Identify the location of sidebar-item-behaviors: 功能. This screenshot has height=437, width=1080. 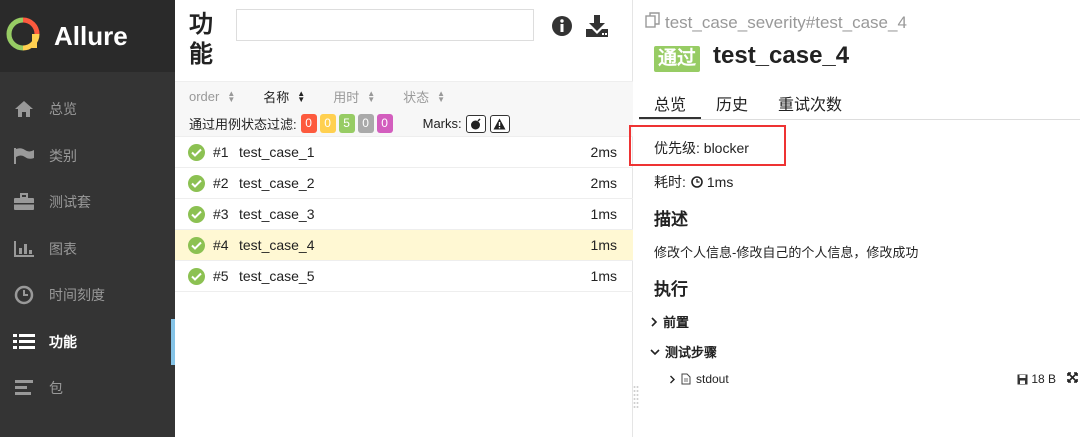
(87, 342).